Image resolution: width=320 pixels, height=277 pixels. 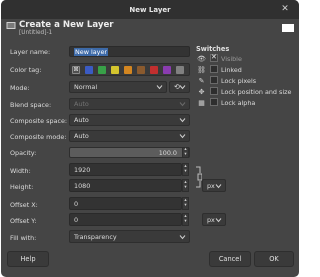 I want to click on offset-y-value: 0, so click(x=76, y=219).